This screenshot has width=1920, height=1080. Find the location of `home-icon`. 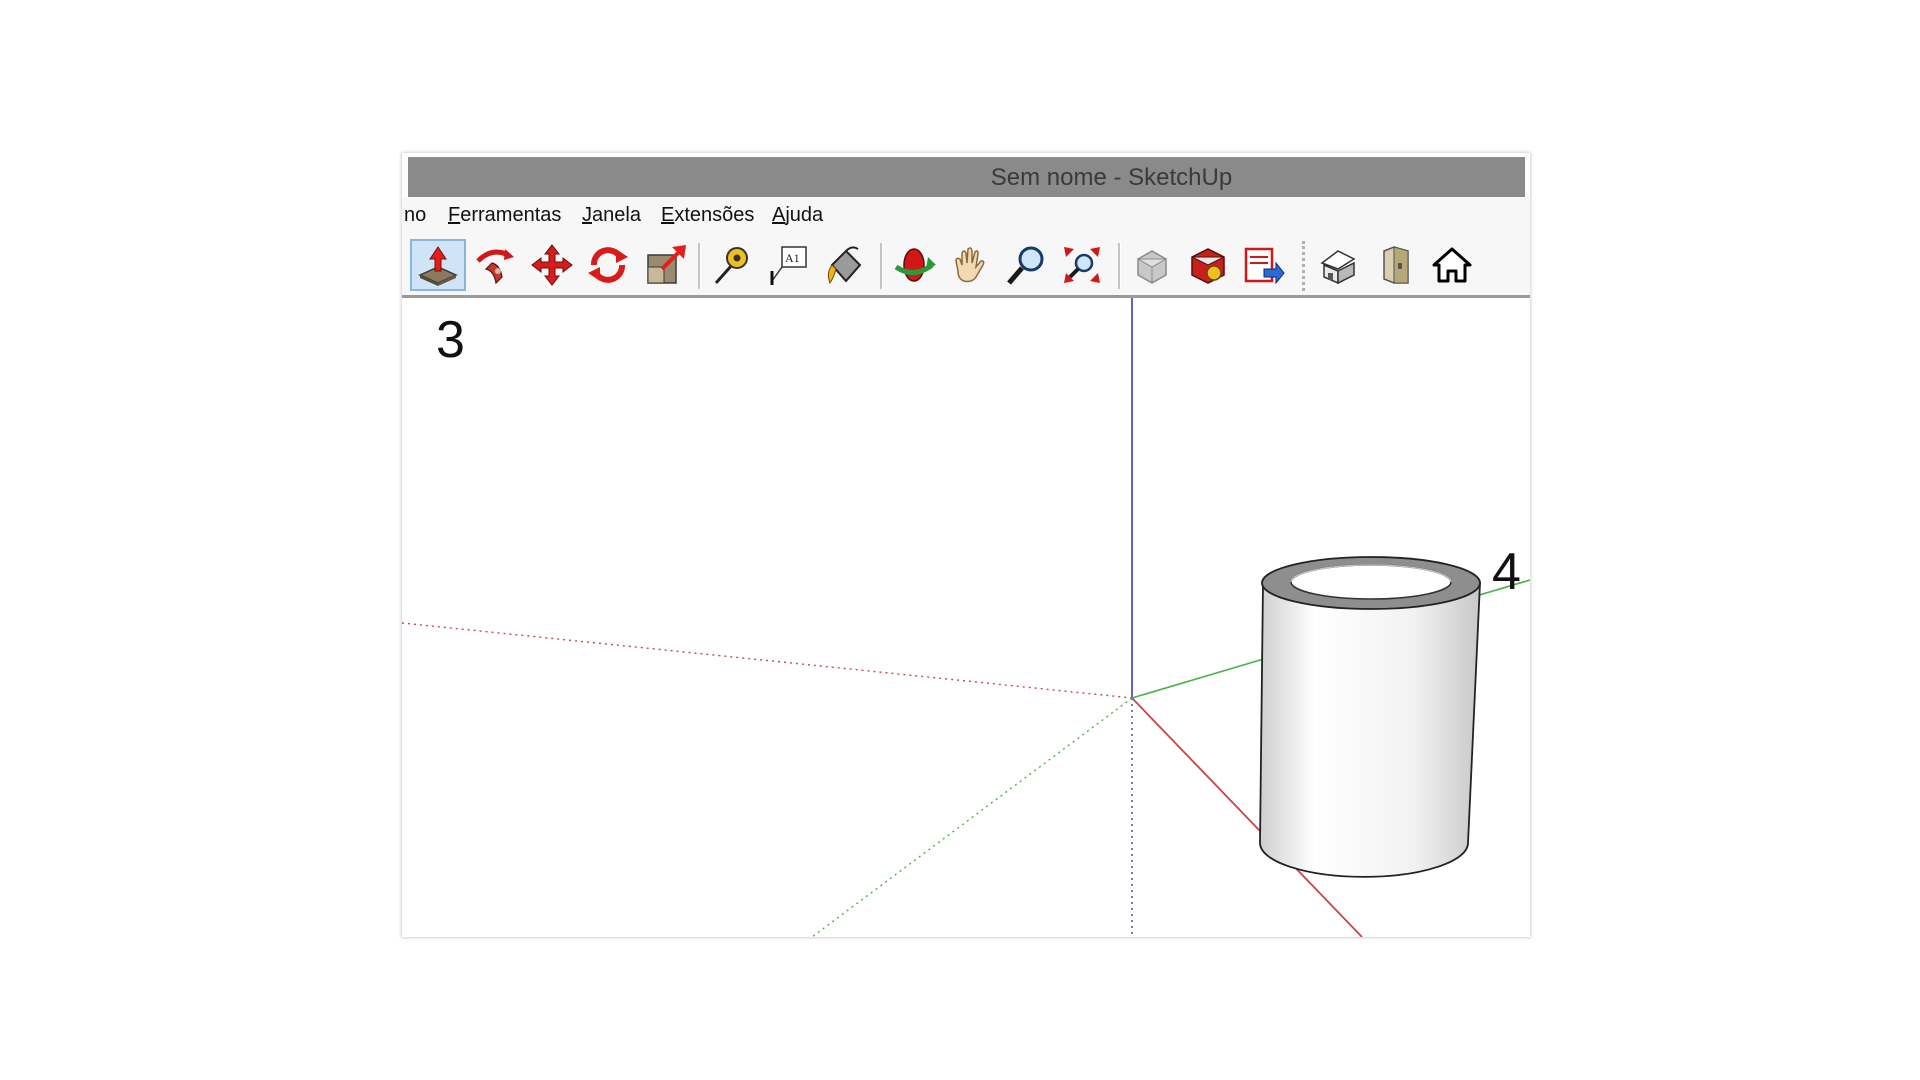

home-icon is located at coordinates (1452, 265).